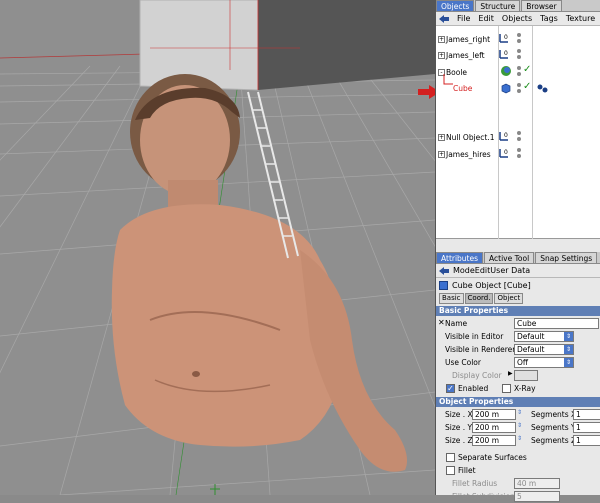 The width and height of the screenshot is (600, 503). Describe the element at coordinates (456, 323) in the screenshot. I see `name-label: Name` at that location.